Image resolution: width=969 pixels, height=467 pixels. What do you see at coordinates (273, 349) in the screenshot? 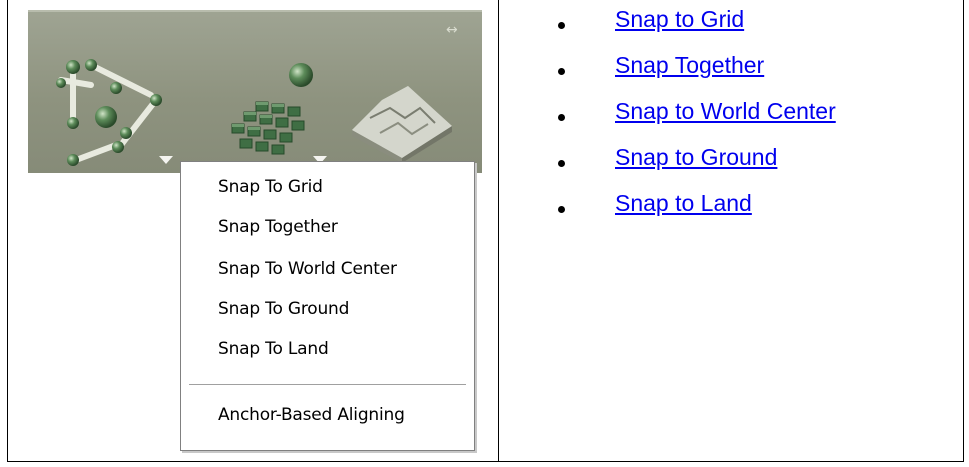
I see `menu-item-snap-to-land: Snap To Land` at bounding box center [273, 349].